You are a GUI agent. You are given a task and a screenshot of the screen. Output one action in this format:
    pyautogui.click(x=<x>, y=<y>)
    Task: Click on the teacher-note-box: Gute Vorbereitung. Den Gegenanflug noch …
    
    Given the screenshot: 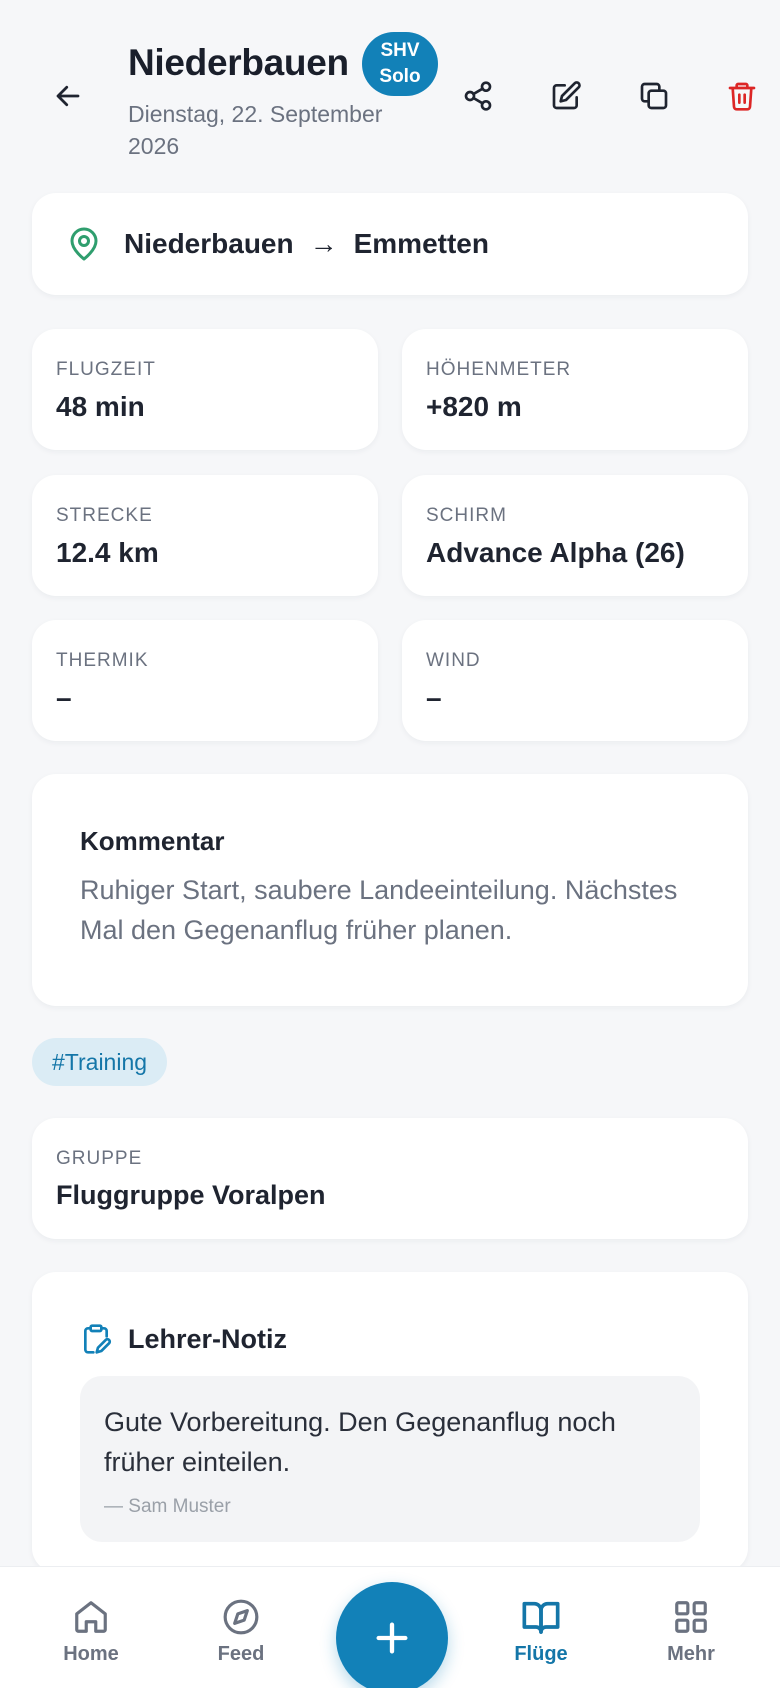 What is the action you would take?
    pyautogui.click(x=390, y=1459)
    